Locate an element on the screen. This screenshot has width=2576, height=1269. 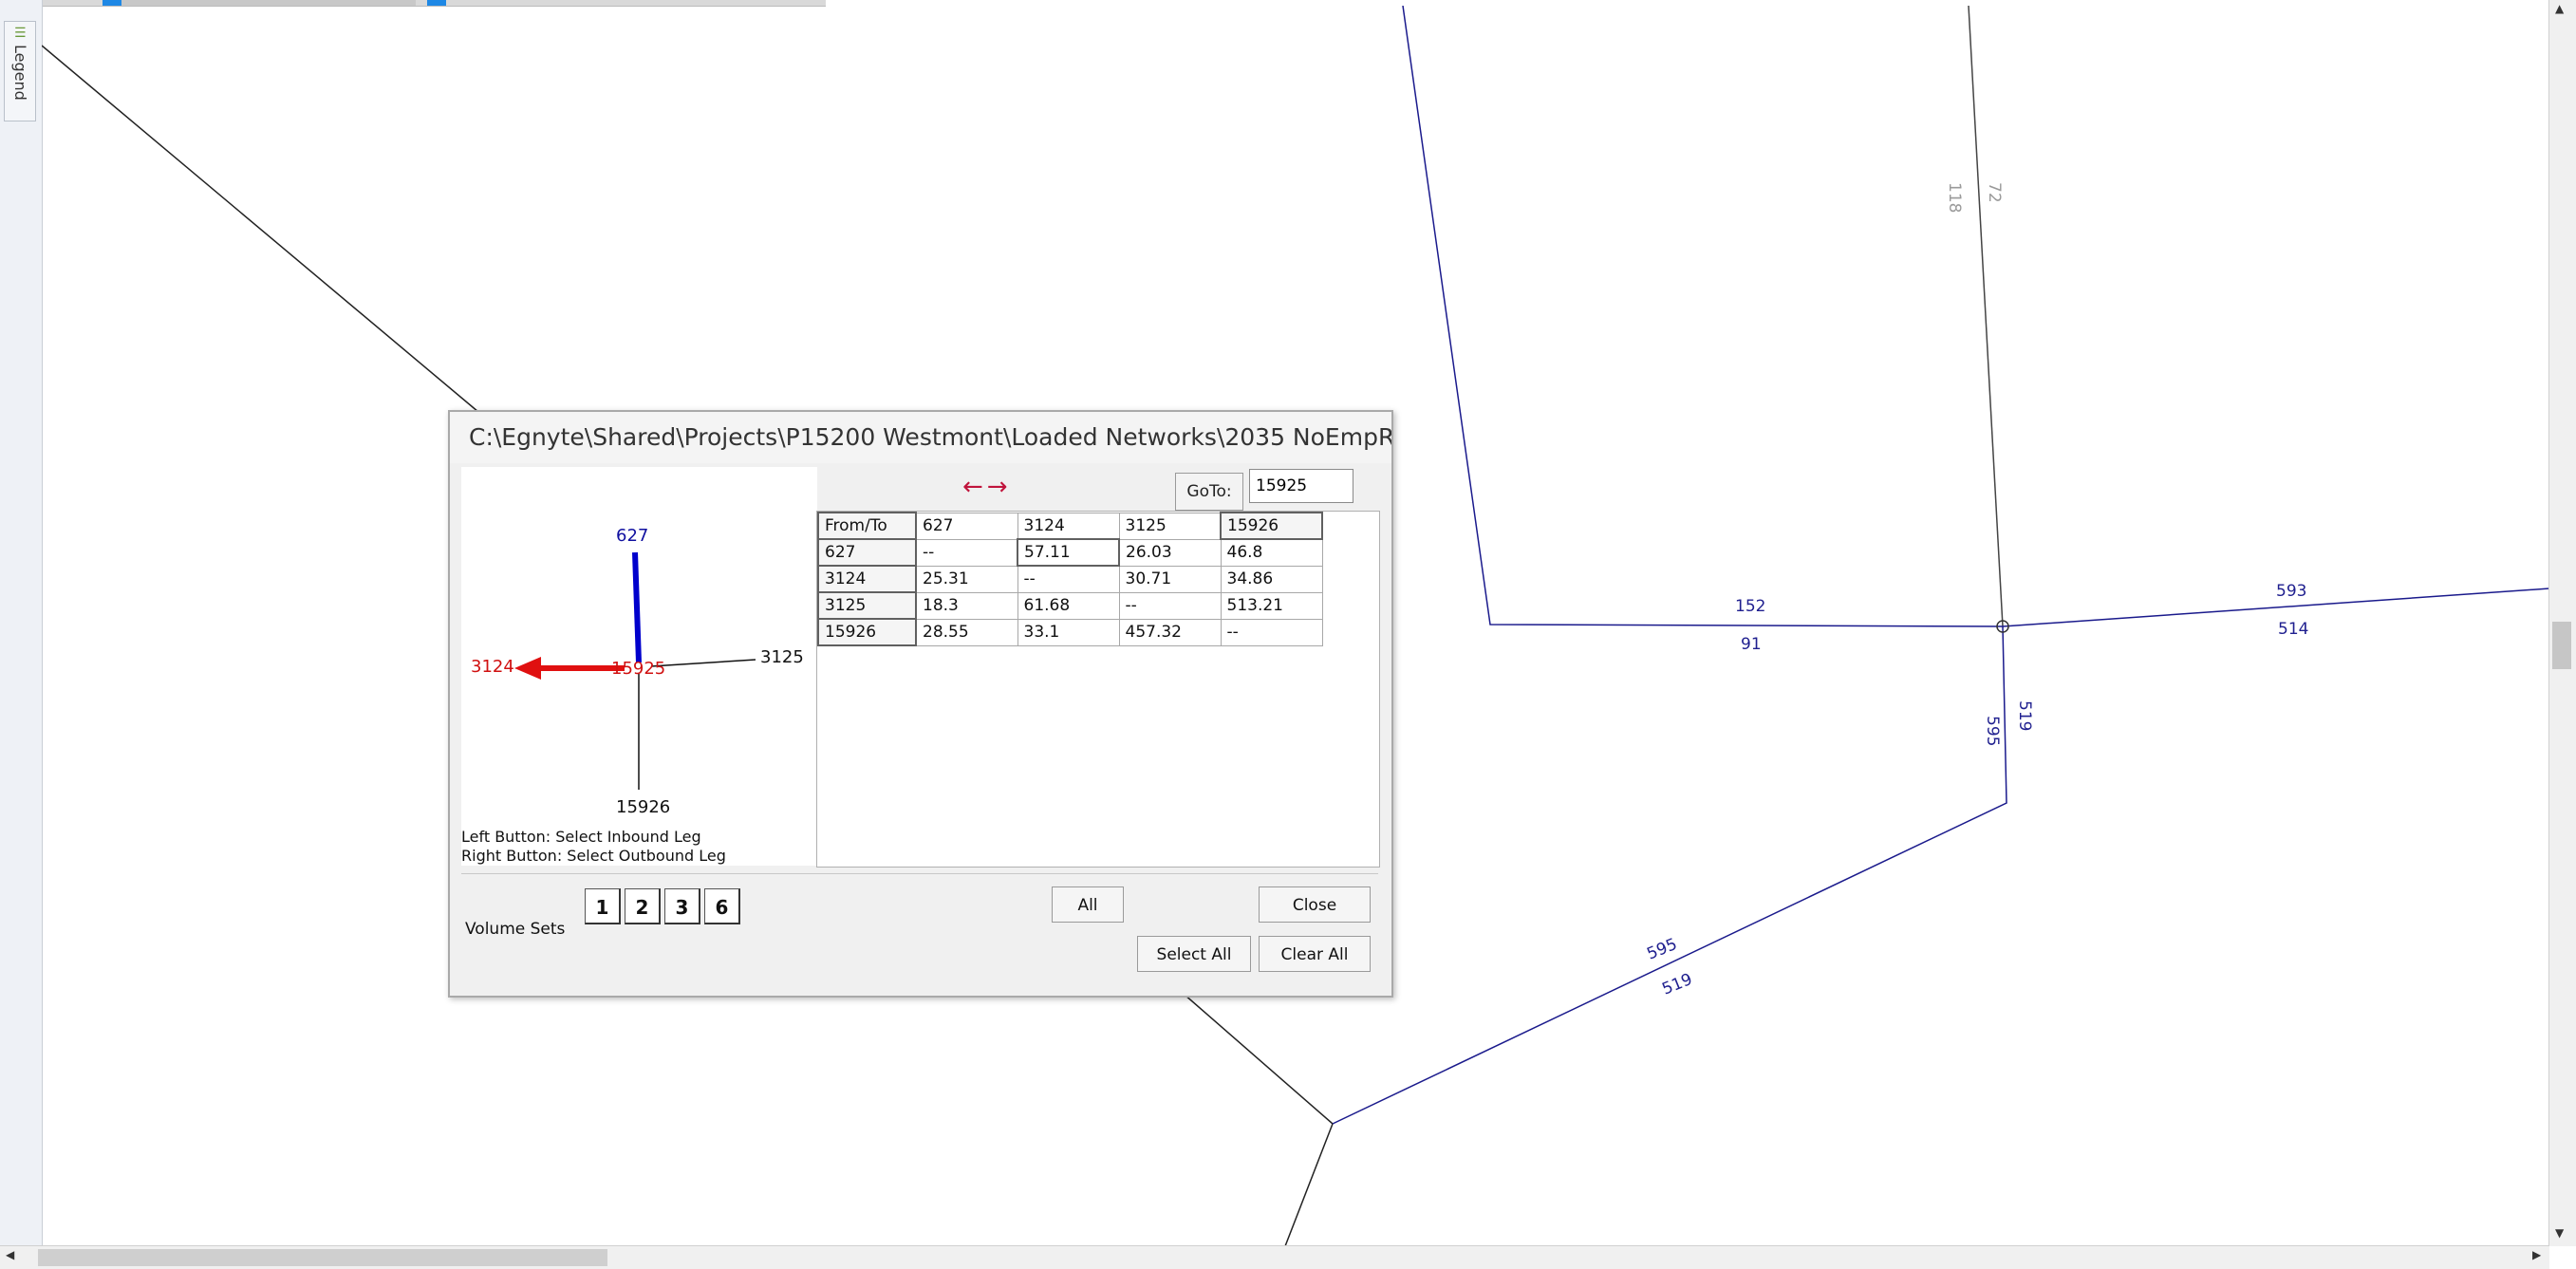
horizontal-scrollbar: ◀ ▶ is located at coordinates (1274, 1257).